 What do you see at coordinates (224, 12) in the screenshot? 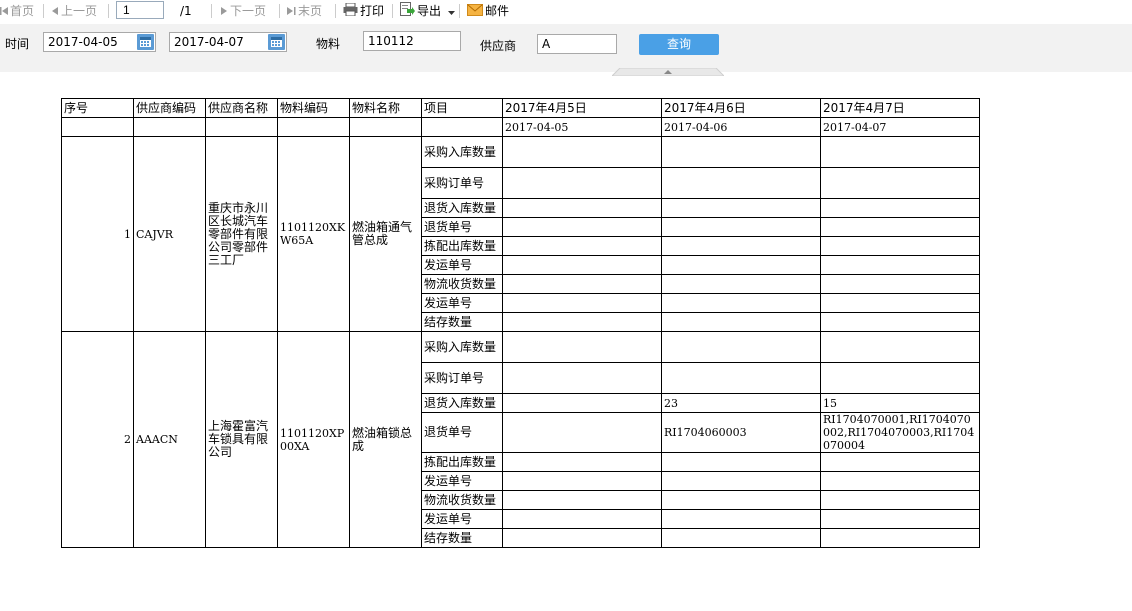
I see `next-page-icon` at bounding box center [224, 12].